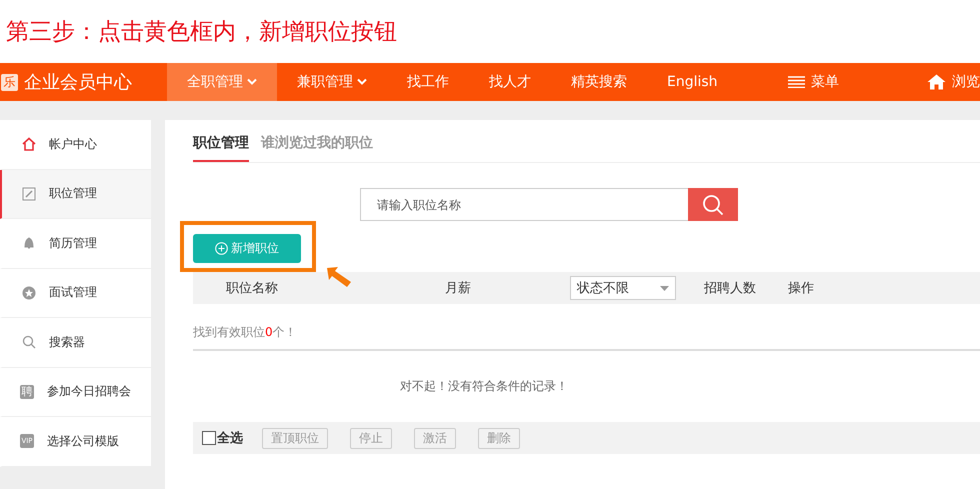  I want to click on nav-item: English, so click(692, 82).